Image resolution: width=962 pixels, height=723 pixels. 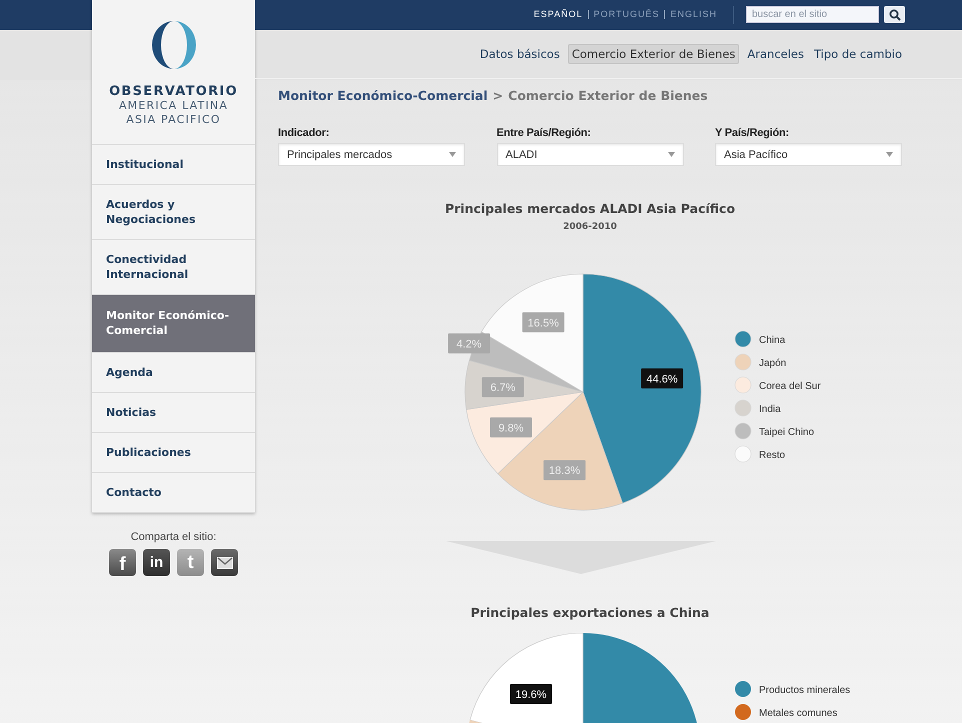 I want to click on sidebar-item: Contacto, so click(x=173, y=493).